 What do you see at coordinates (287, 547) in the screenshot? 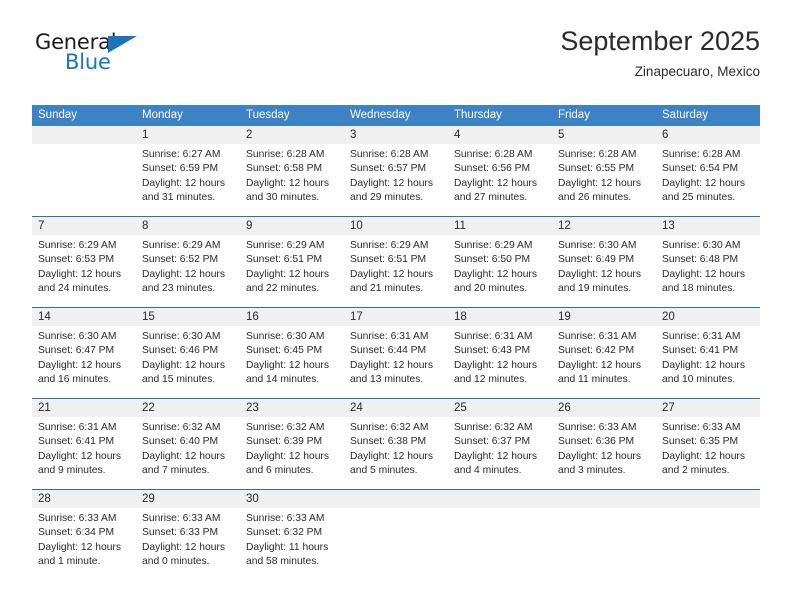
I see `day-detail-line: Daylight: 11 hours` at bounding box center [287, 547].